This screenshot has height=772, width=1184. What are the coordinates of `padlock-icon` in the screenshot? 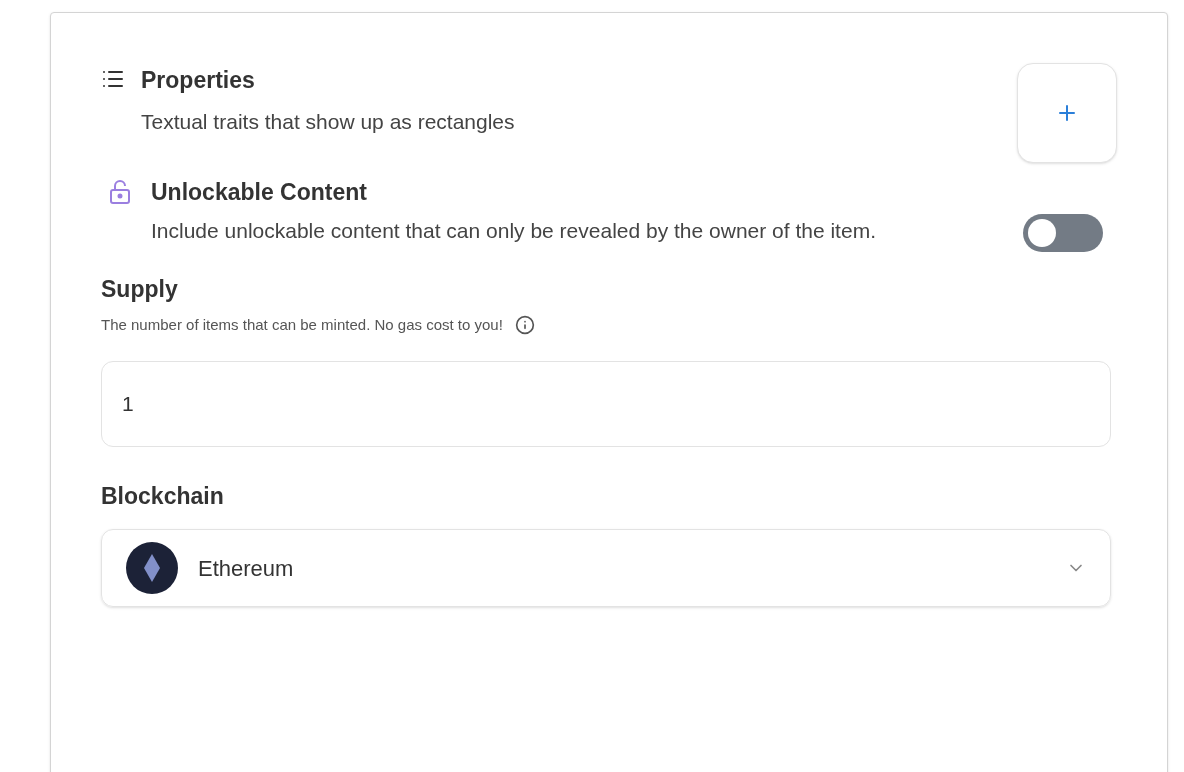 It's located at (120, 192).